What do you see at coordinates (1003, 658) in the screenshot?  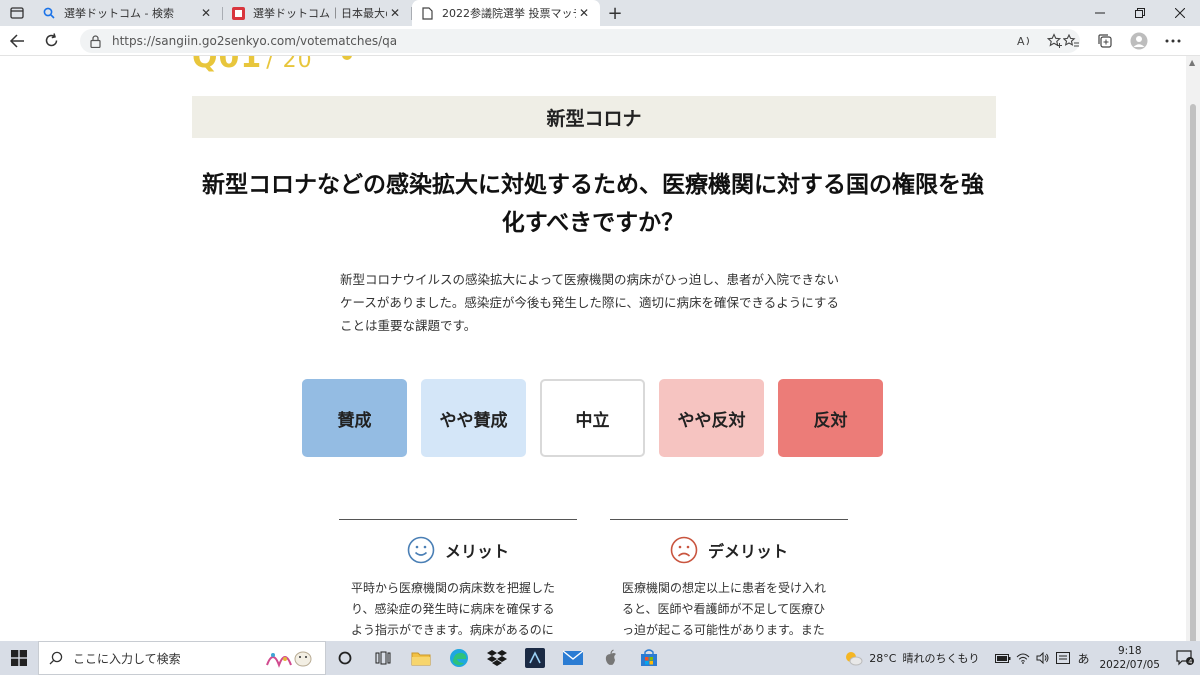 I see `battery-icon` at bounding box center [1003, 658].